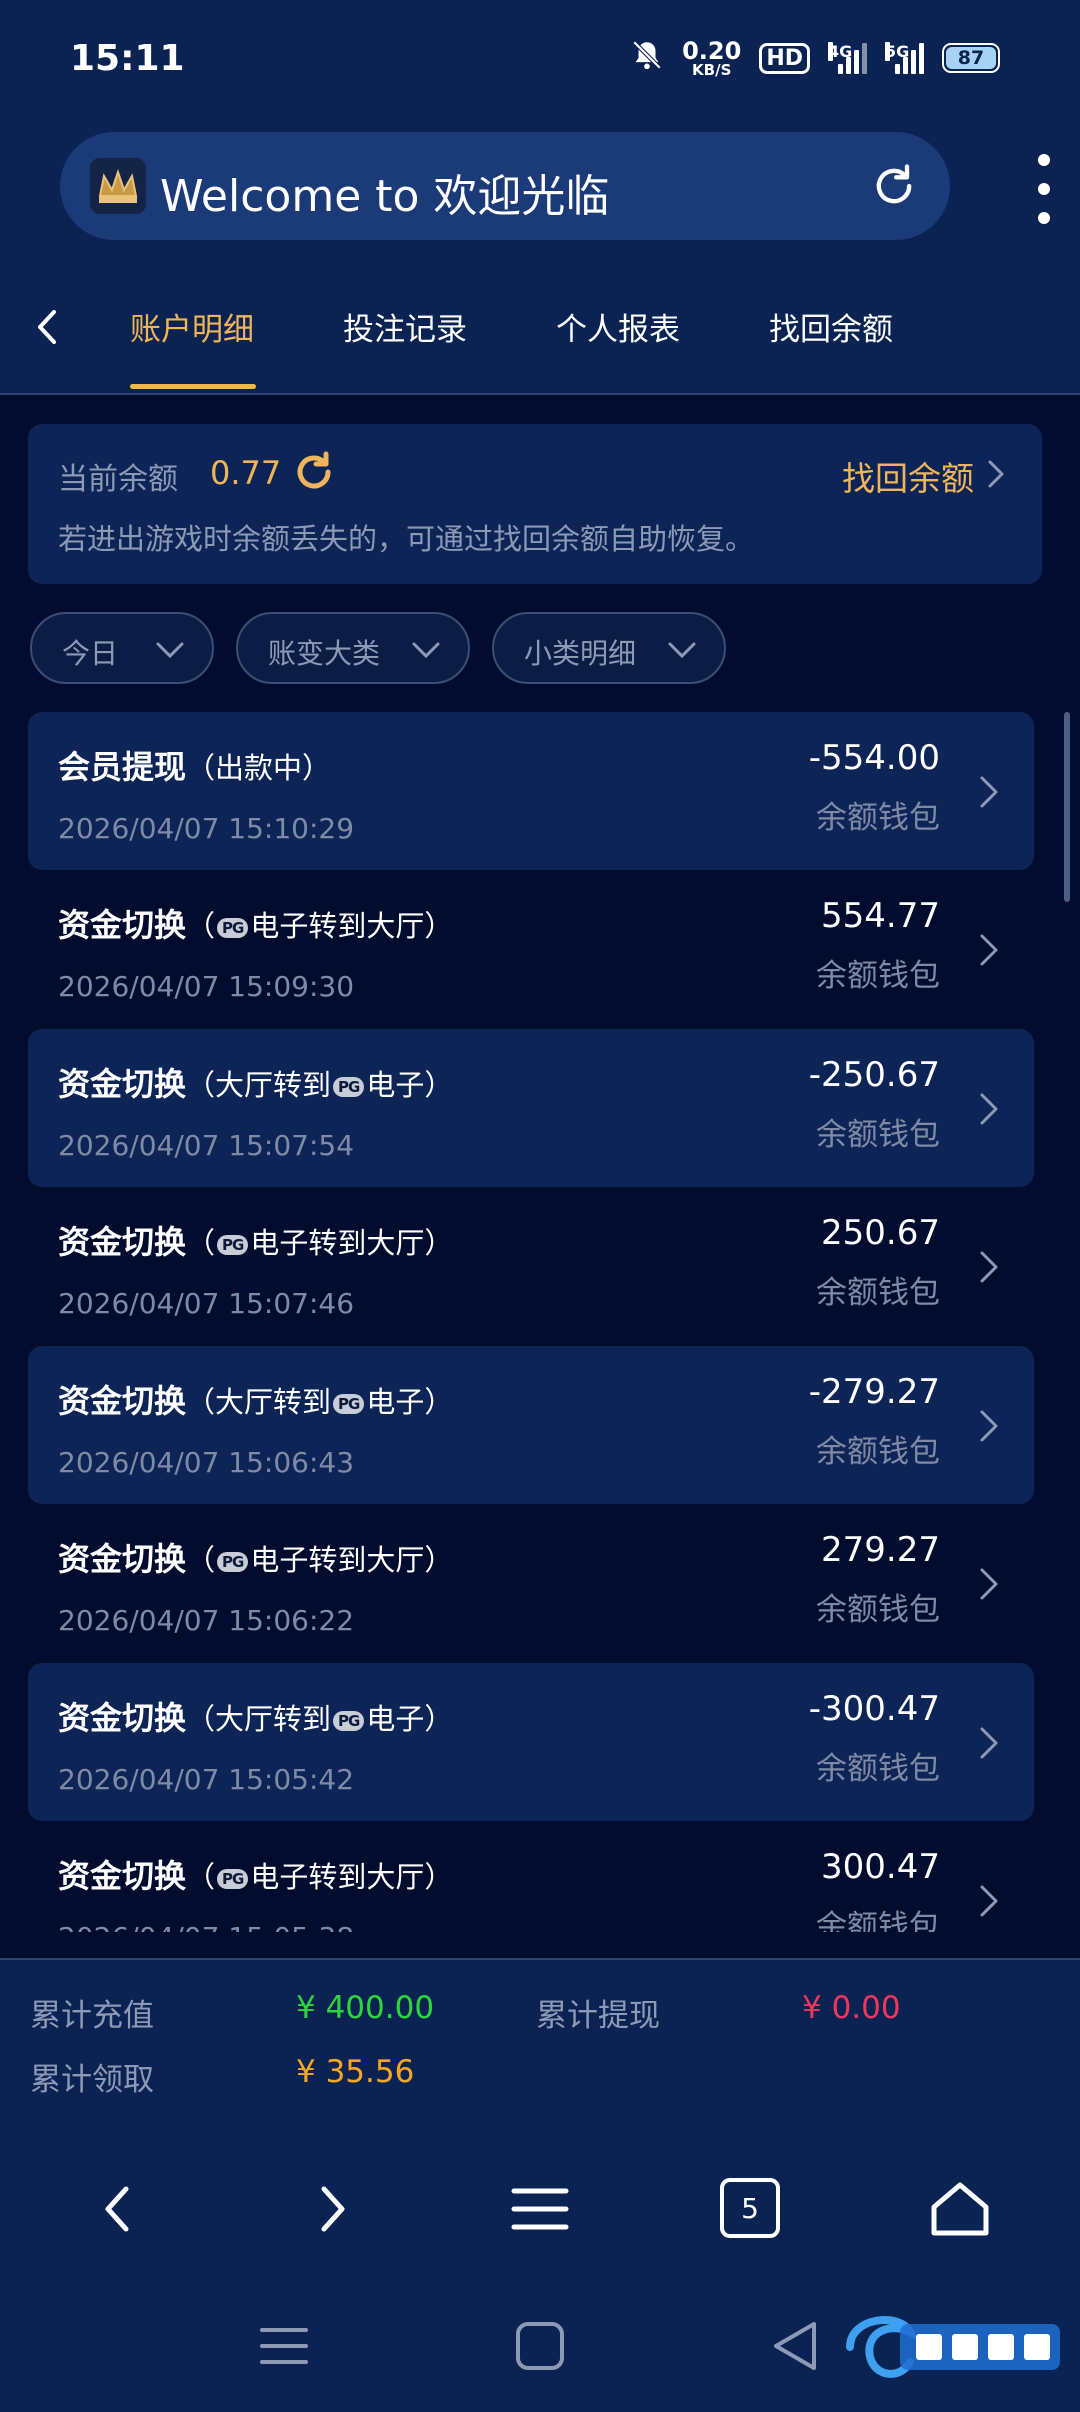 This screenshot has height=2412, width=1080. What do you see at coordinates (92, 2080) in the screenshot?
I see `claim-label: 累计领取` at bounding box center [92, 2080].